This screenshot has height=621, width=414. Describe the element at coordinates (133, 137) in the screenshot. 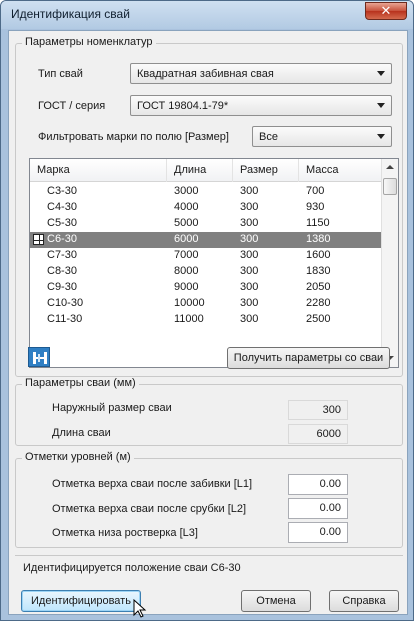

I see `filter-label: Фильтровать марки по полю [Размер]` at that location.